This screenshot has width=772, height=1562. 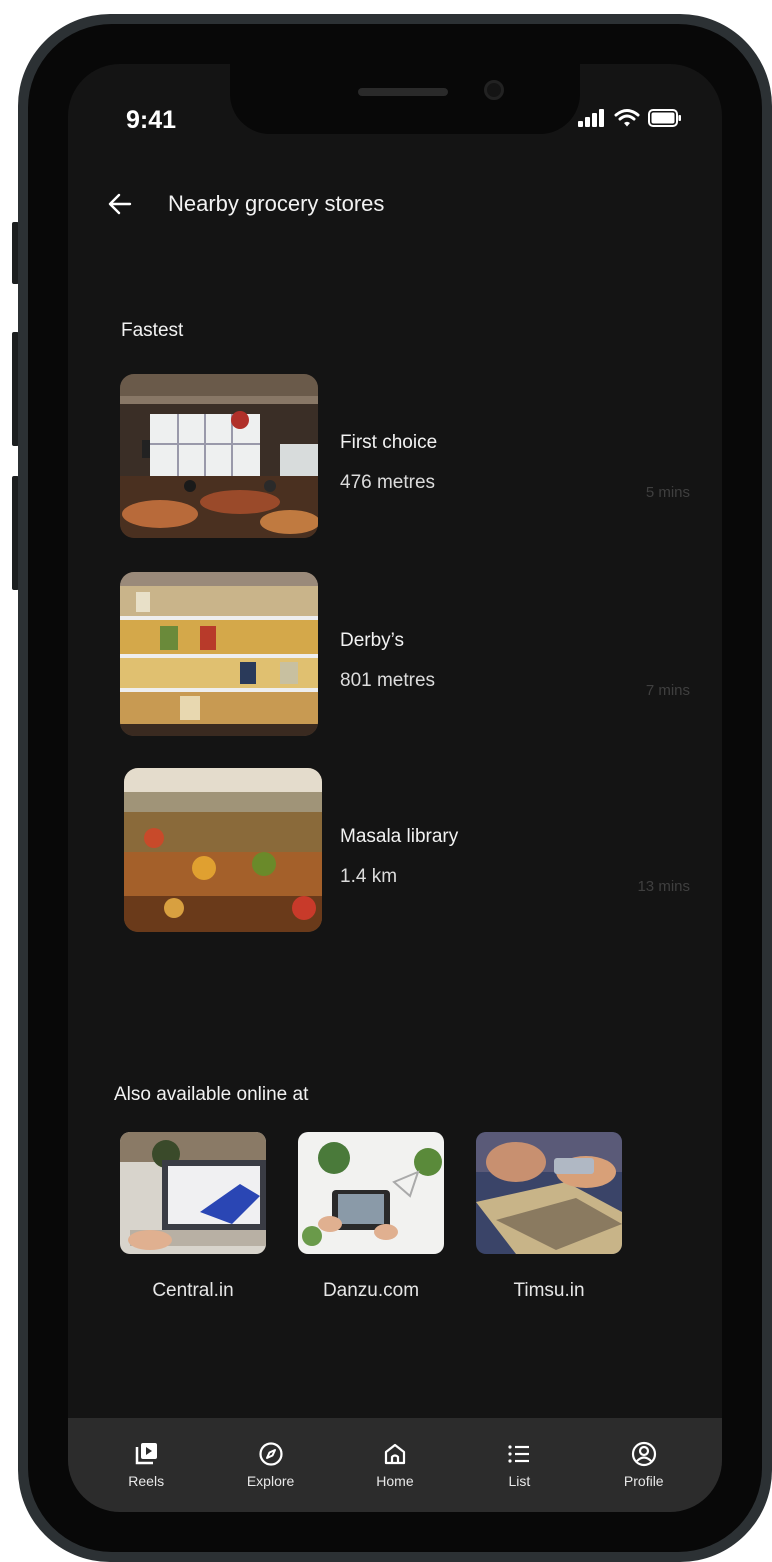 What do you see at coordinates (152, 330) in the screenshot?
I see `fastest-heading: Fastest` at bounding box center [152, 330].